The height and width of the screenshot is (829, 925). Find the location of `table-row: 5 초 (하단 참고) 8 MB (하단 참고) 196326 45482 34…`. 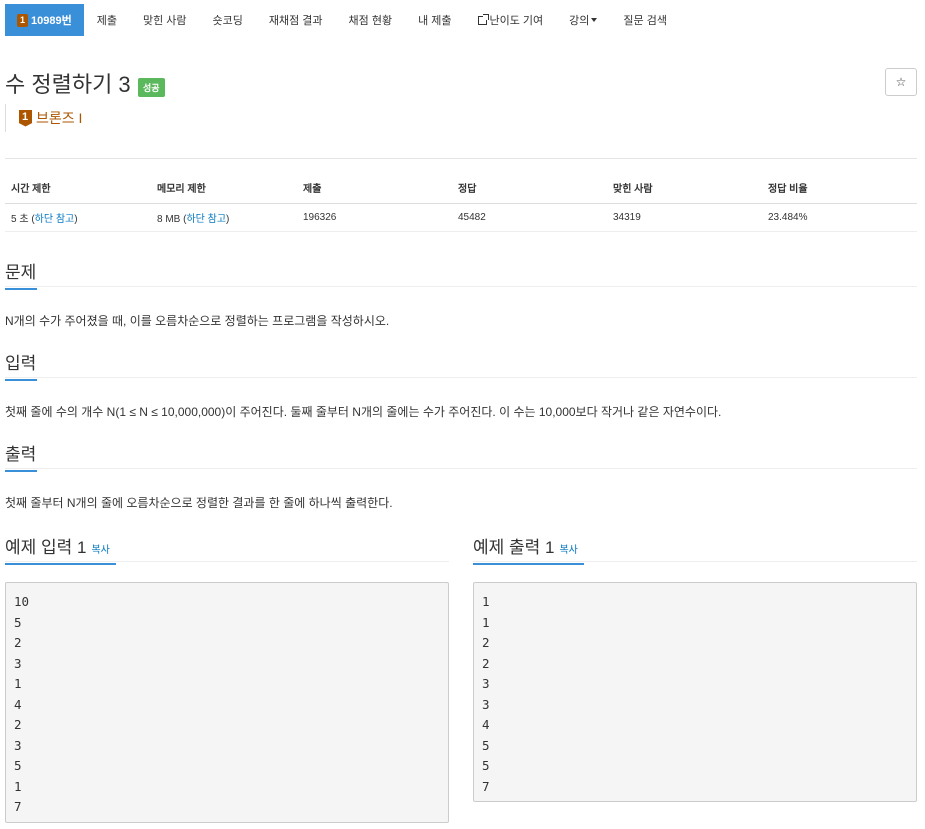

table-row: 5 초 (하단 참고) 8 MB (하단 참고) 196326 45482 34… is located at coordinates (461, 217).